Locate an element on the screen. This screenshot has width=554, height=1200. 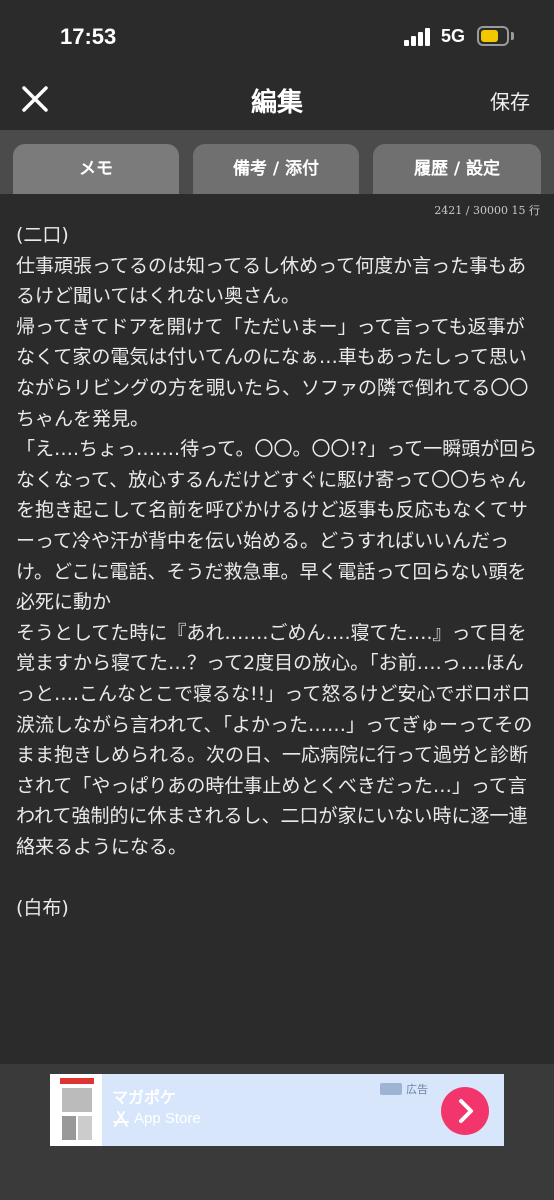
tab-notes-attachments: 備考 / 添付 is located at coordinates (276, 169).